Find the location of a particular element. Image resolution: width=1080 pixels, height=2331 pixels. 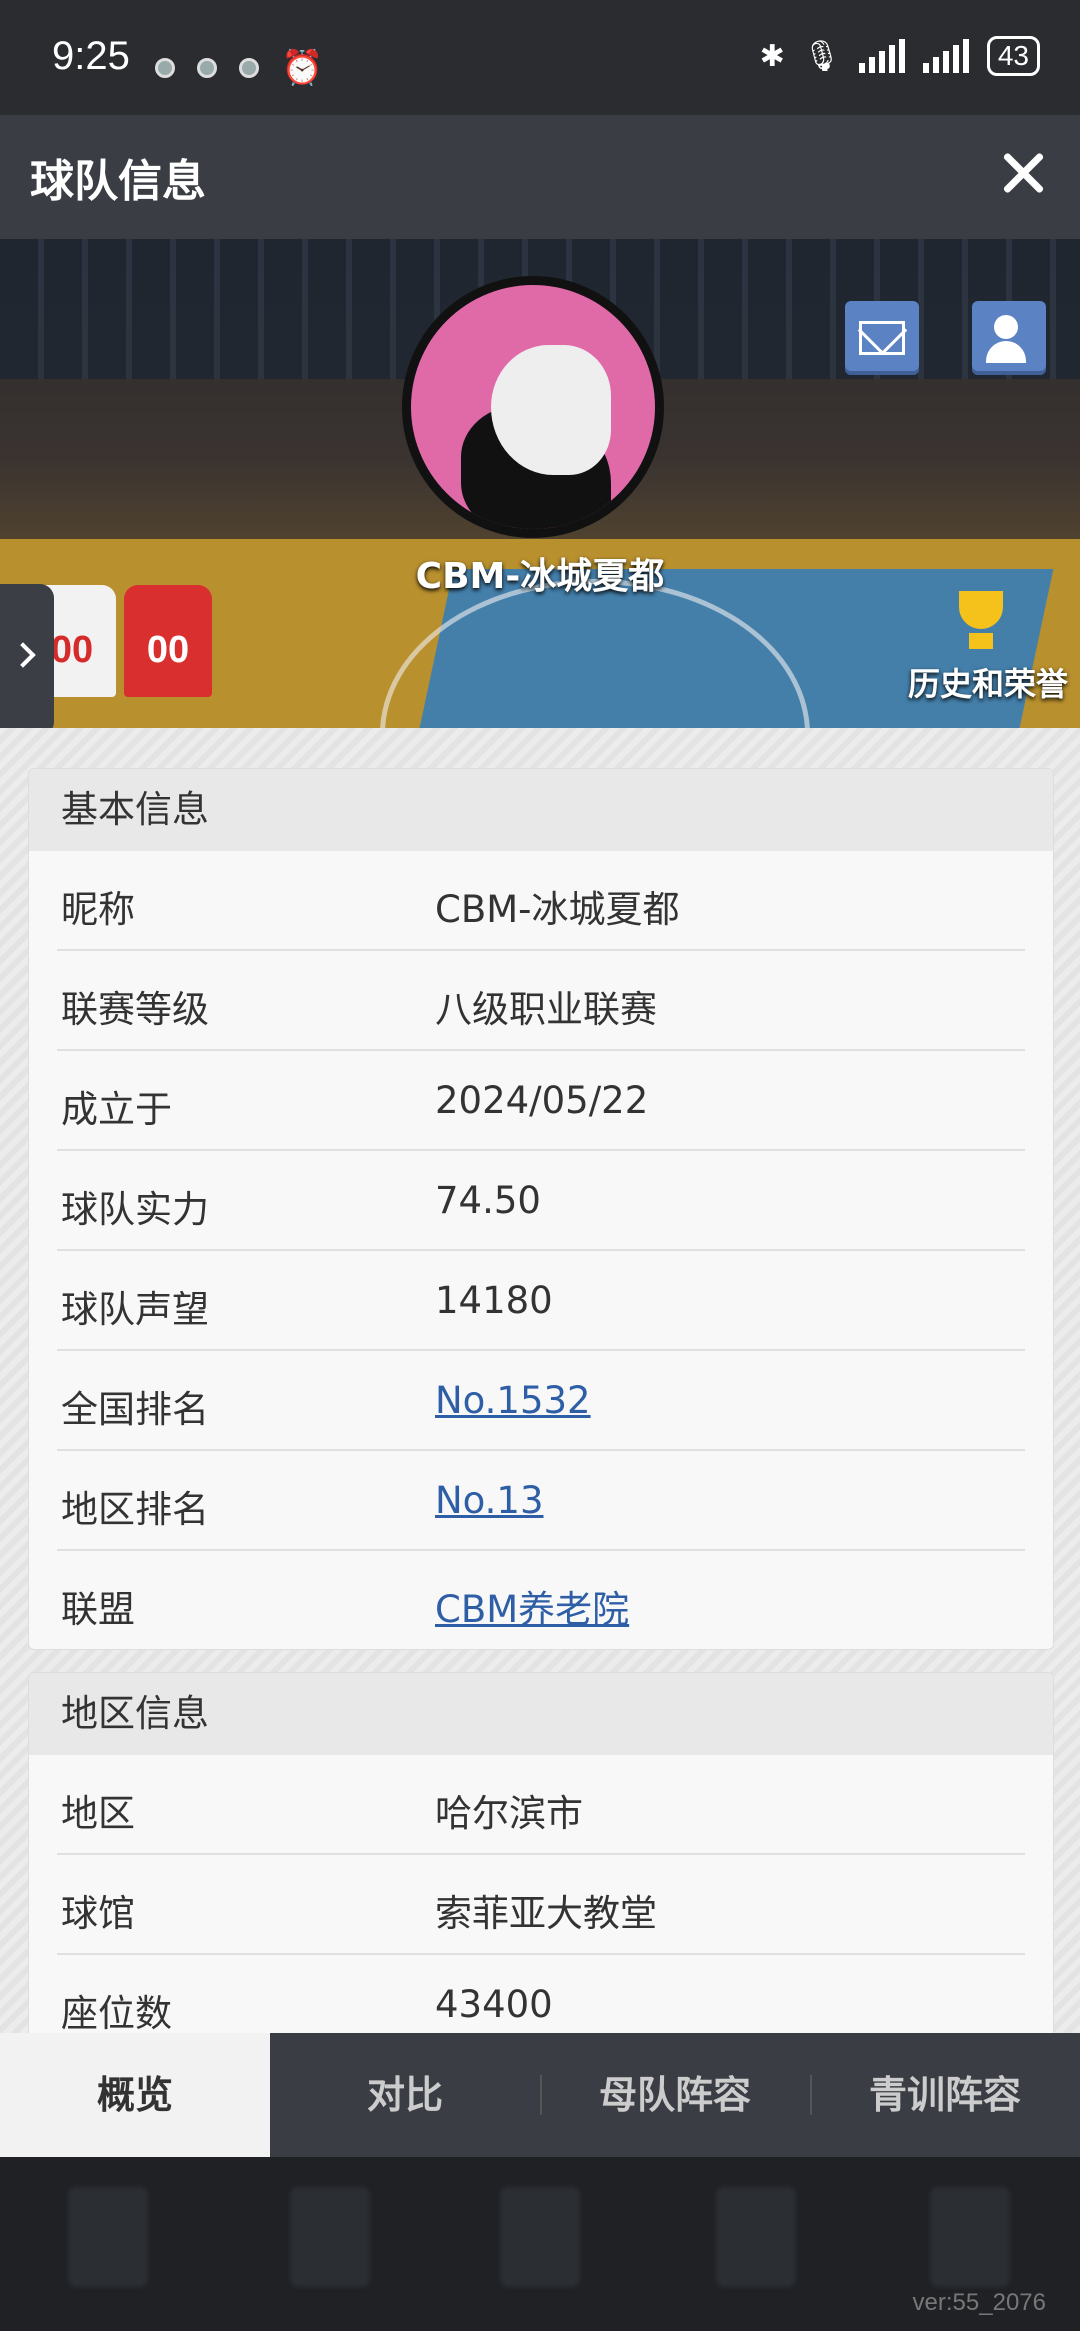

row-label: 球馆 is located at coordinates (98, 1913).